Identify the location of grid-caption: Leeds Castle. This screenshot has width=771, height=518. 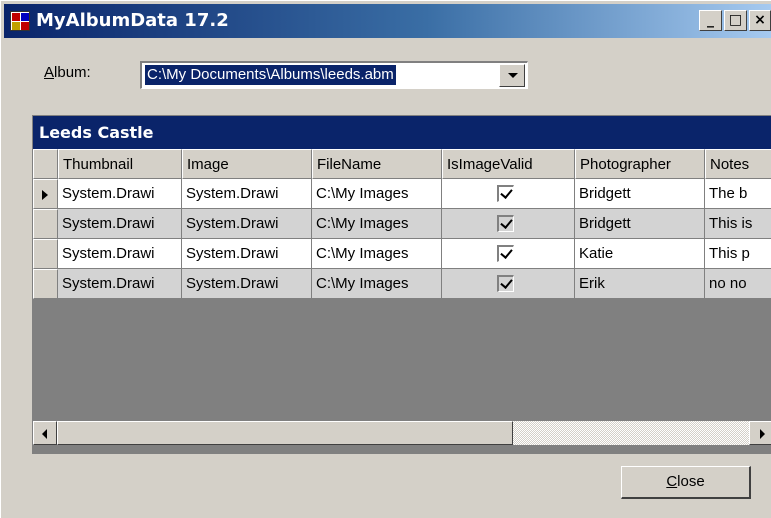
(402, 132).